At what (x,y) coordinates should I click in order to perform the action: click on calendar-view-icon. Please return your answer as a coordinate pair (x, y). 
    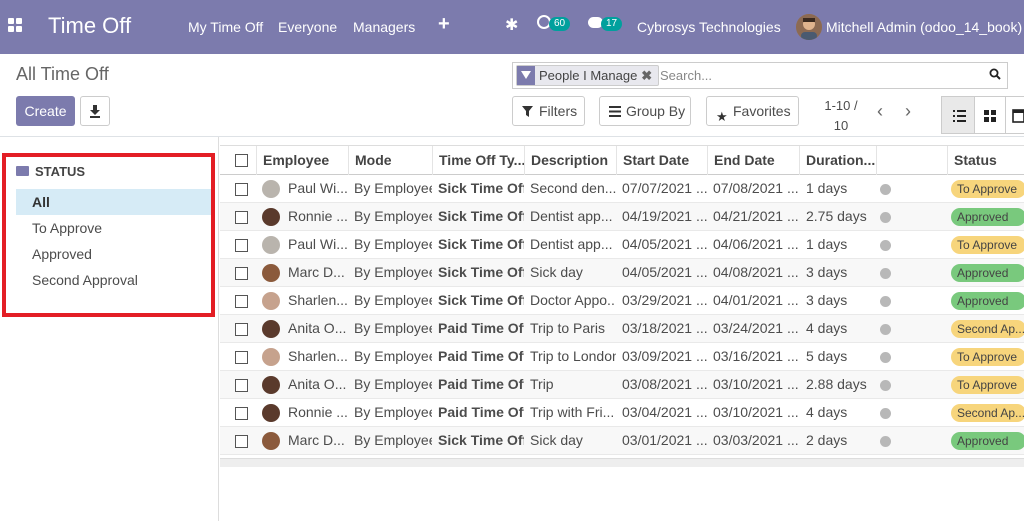
    Looking at the image, I should click on (1018, 116).